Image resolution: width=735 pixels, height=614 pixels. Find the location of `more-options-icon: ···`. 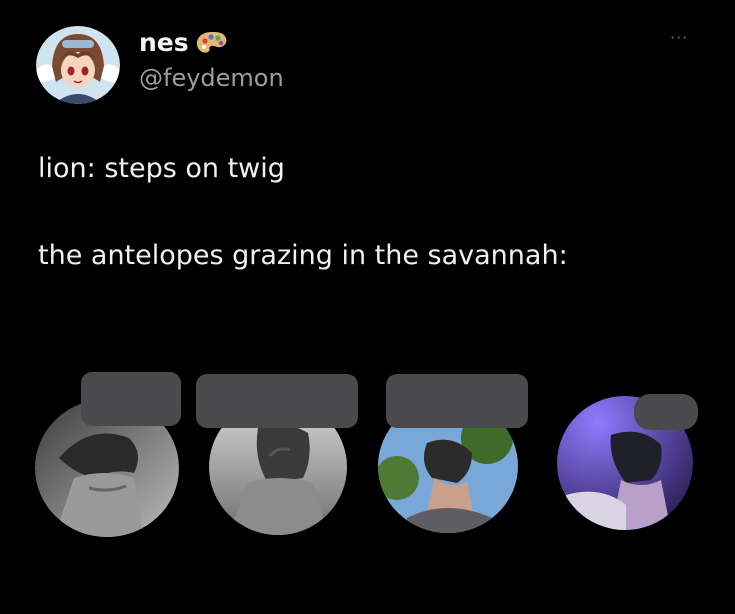

more-options-icon: ··· is located at coordinates (679, 37).